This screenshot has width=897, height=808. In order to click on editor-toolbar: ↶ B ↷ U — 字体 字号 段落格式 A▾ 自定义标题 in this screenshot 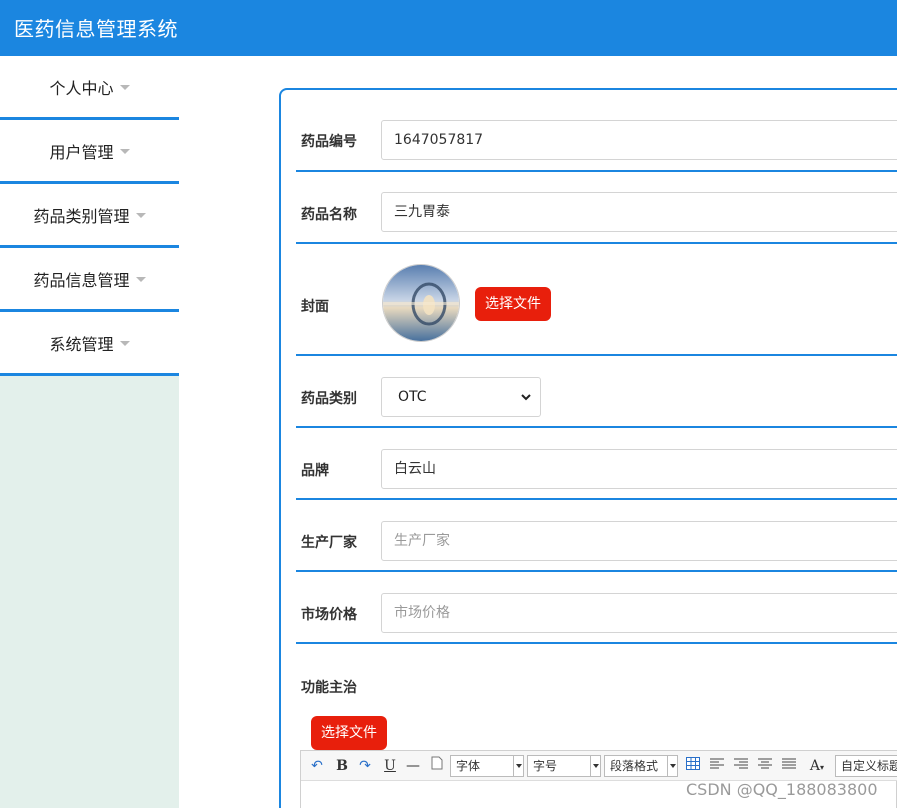, I will do `click(599, 766)`.